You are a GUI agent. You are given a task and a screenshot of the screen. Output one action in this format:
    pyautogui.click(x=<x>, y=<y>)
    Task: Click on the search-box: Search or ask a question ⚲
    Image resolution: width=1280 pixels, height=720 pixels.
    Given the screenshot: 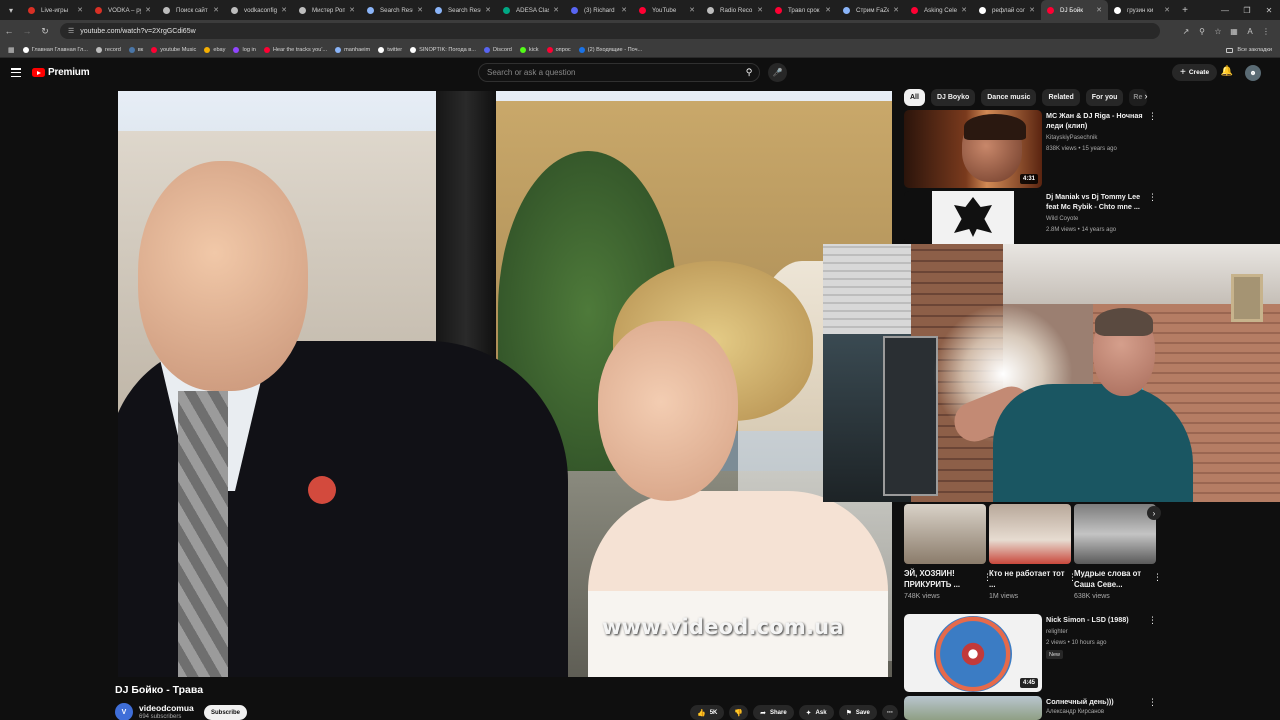 What is the action you would take?
    pyautogui.click(x=619, y=72)
    